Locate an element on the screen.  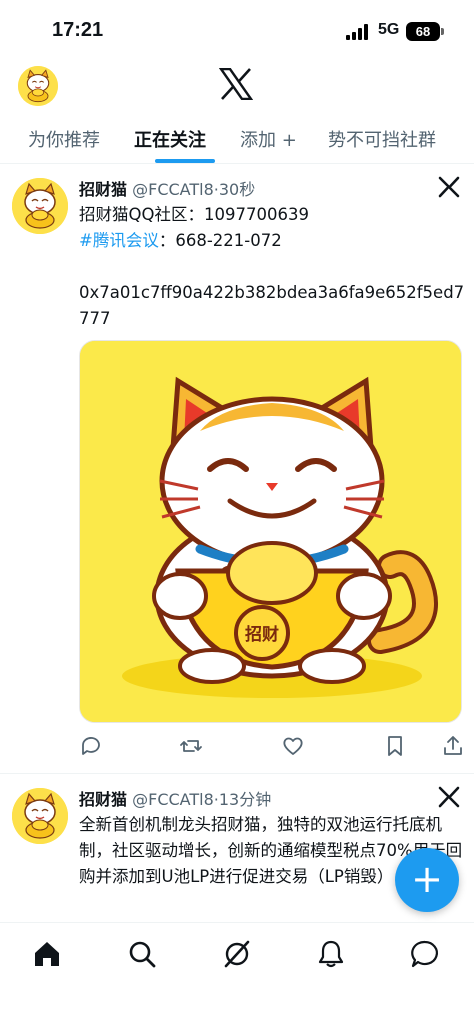
notifications-icon is located at coordinates (331, 954).